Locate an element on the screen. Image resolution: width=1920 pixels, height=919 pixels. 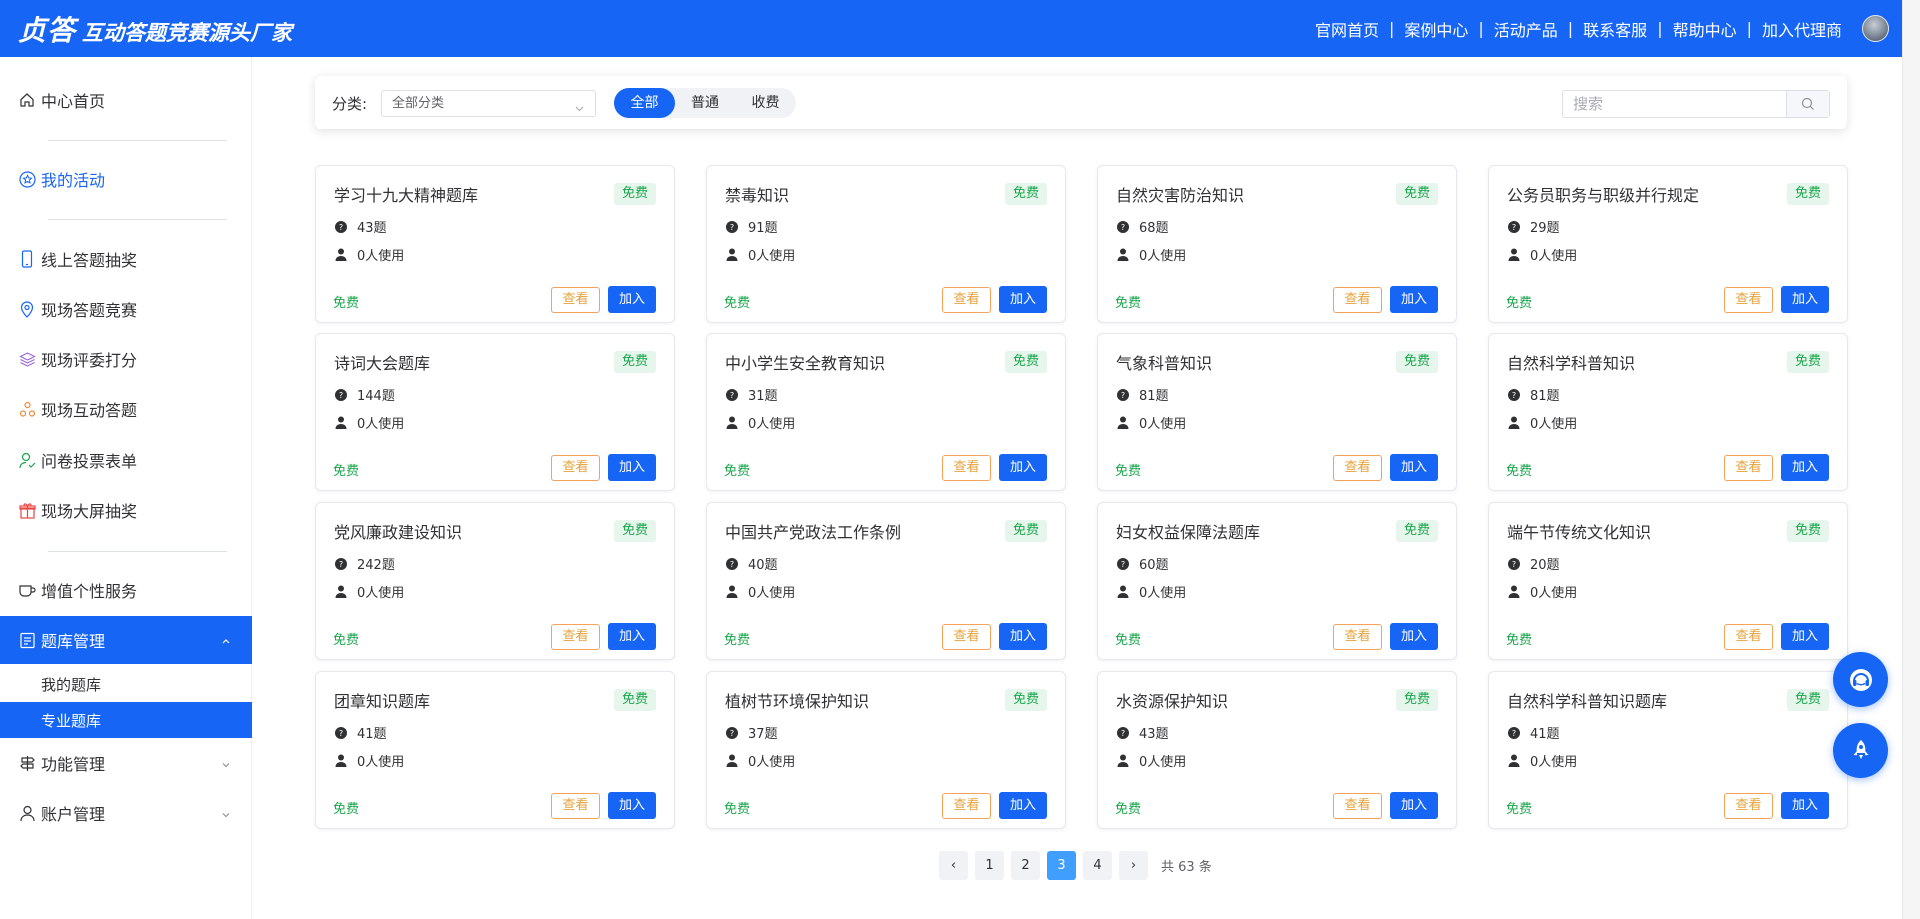
question-count-value: 40题 is located at coordinates (763, 565).